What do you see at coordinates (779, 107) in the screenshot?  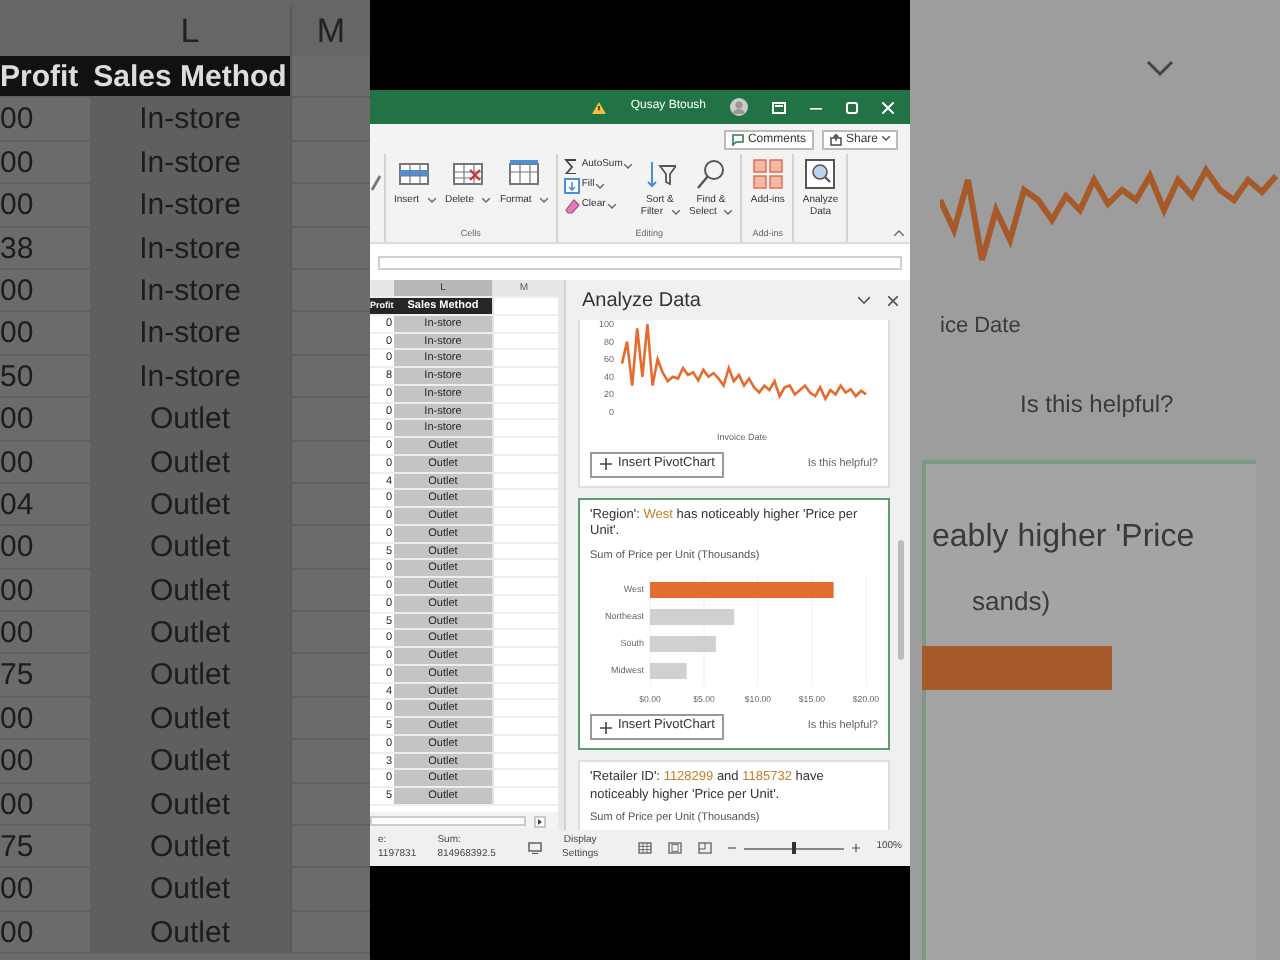 I see `ribbon-display-icon` at bounding box center [779, 107].